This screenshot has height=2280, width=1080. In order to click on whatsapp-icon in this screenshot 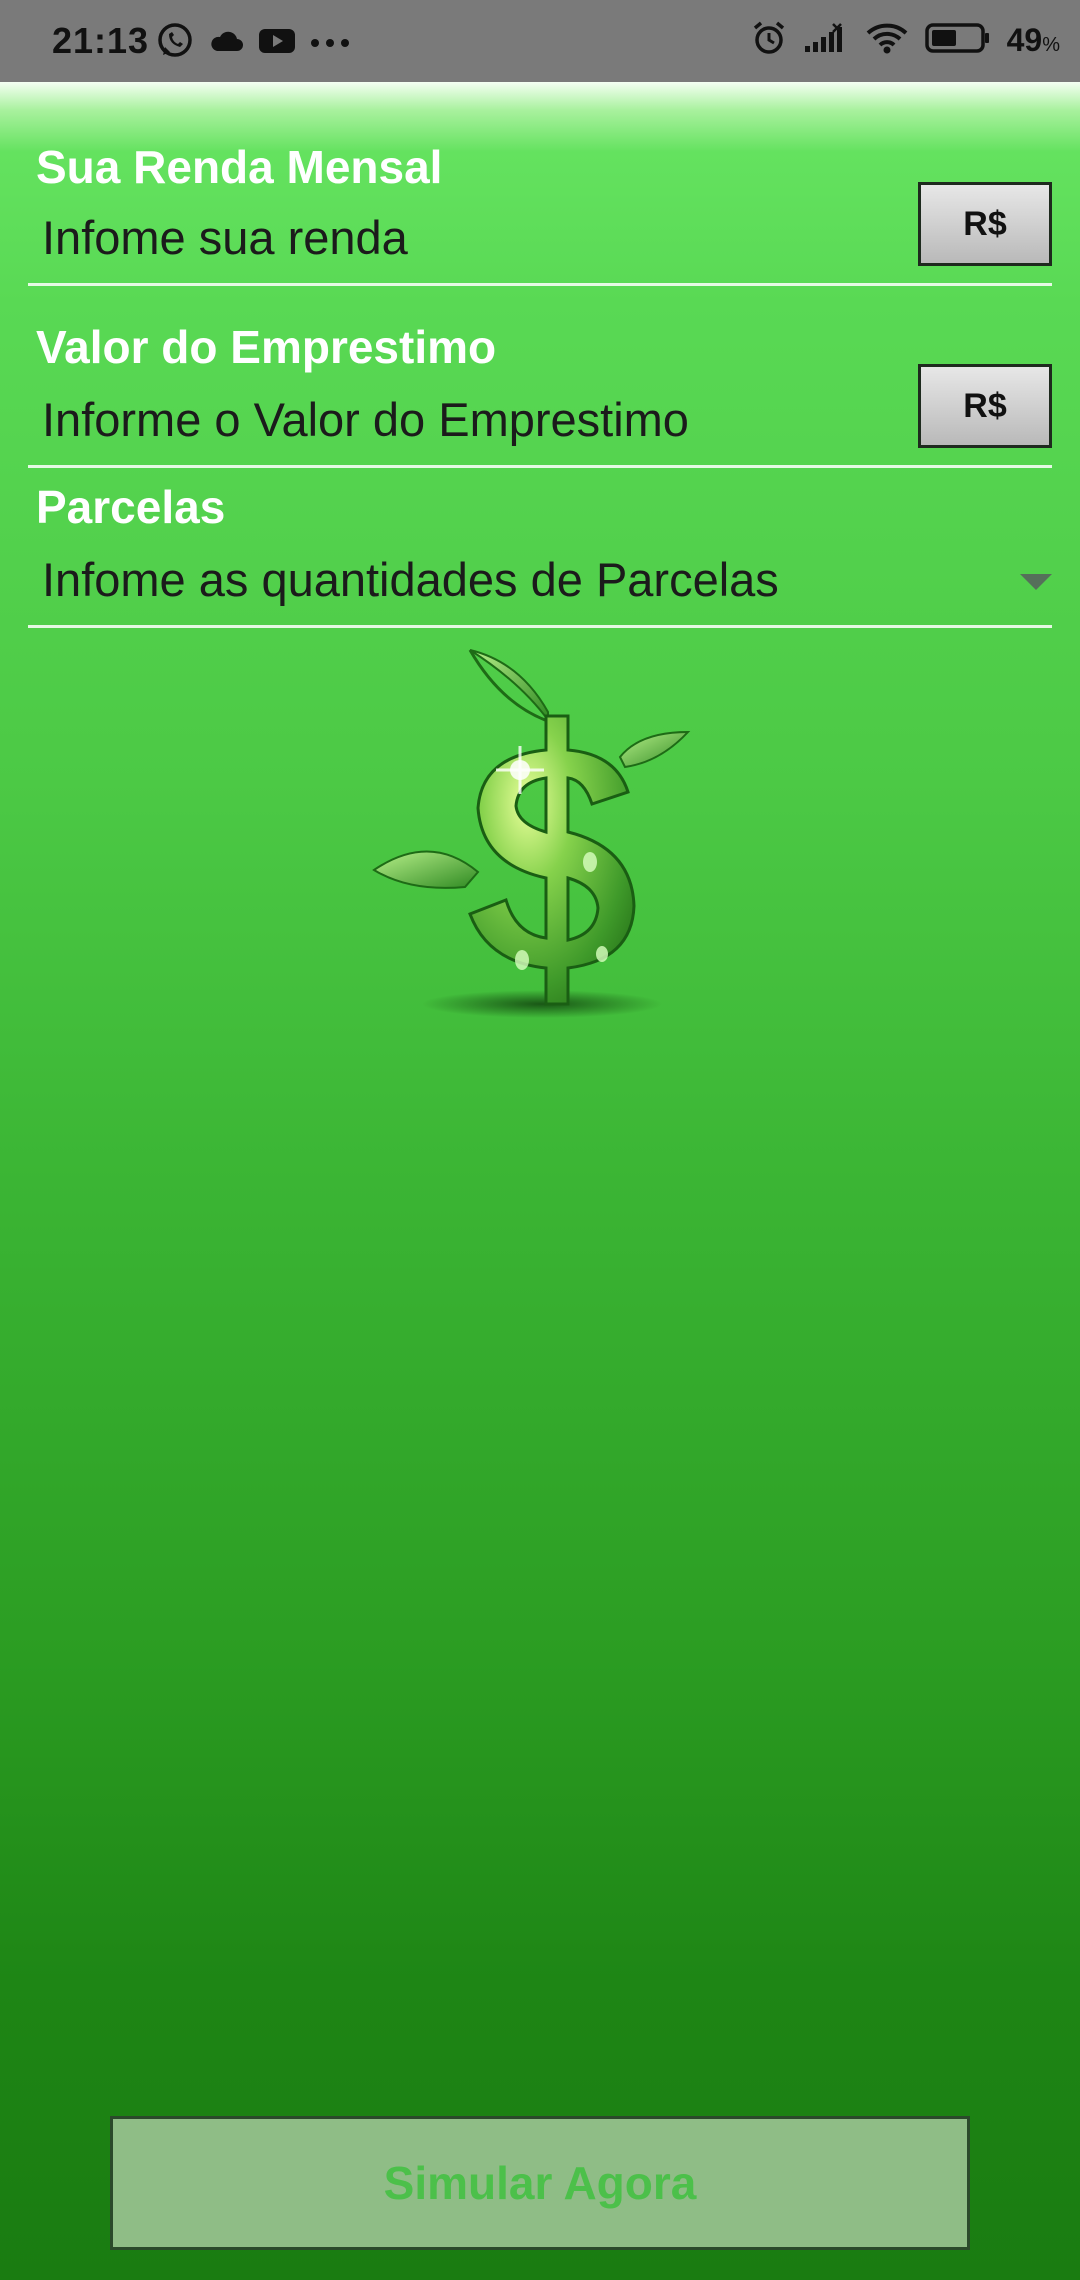, I will do `click(175, 43)`.